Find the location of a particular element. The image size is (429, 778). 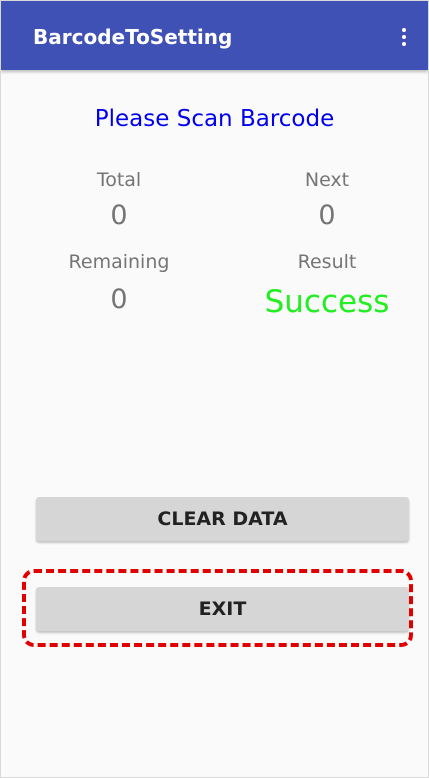

next-value: 0 is located at coordinates (327, 215).